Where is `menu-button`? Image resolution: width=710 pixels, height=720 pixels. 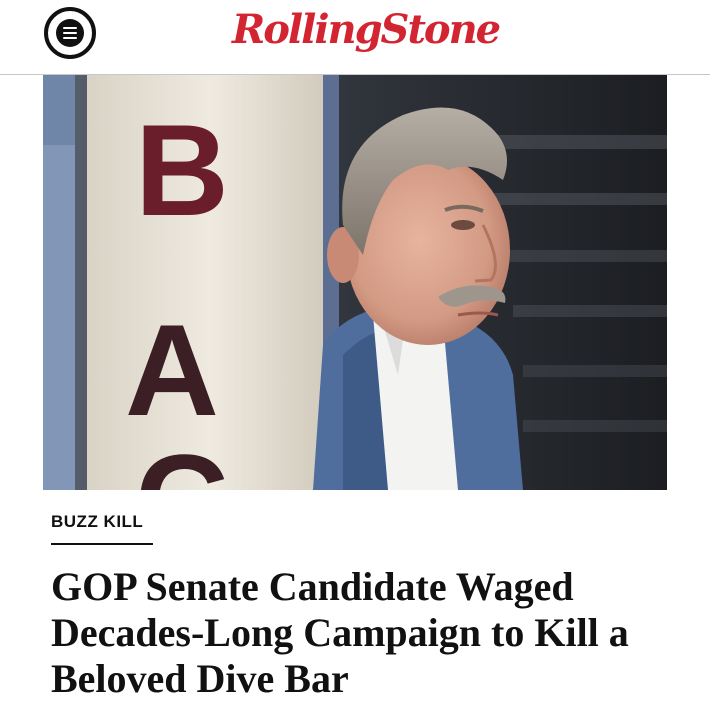 menu-button is located at coordinates (70, 33).